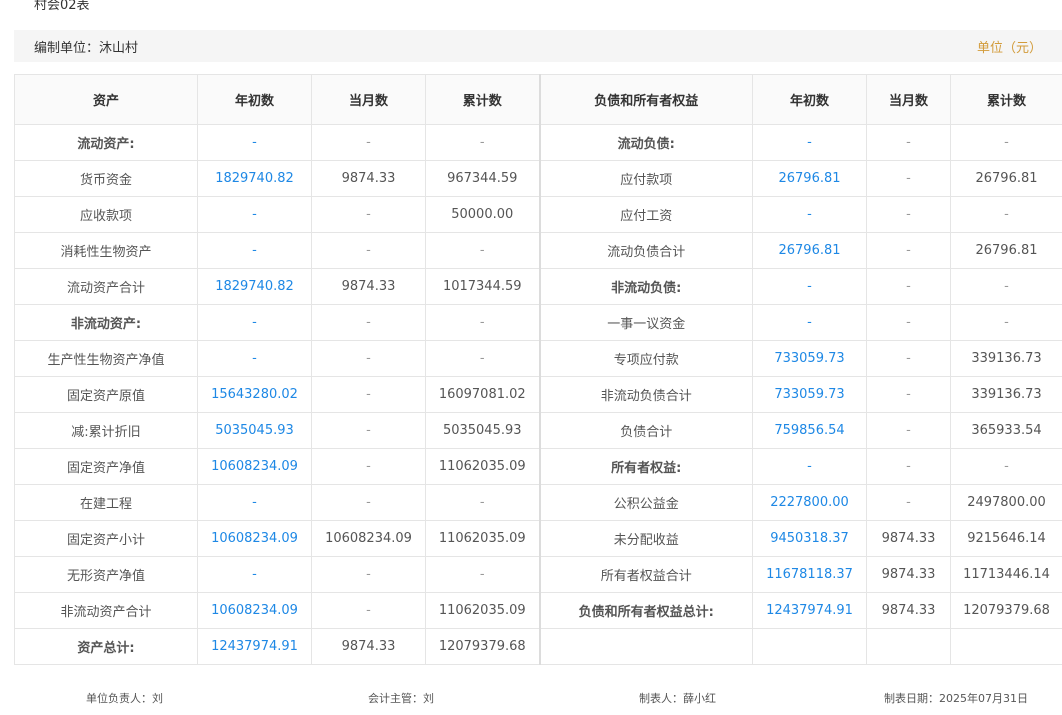 Image resolution: width=1062 pixels, height=715 pixels. Describe the element at coordinates (809, 538) in the screenshot. I see `liability-begin-cell: 9450318.37` at that location.